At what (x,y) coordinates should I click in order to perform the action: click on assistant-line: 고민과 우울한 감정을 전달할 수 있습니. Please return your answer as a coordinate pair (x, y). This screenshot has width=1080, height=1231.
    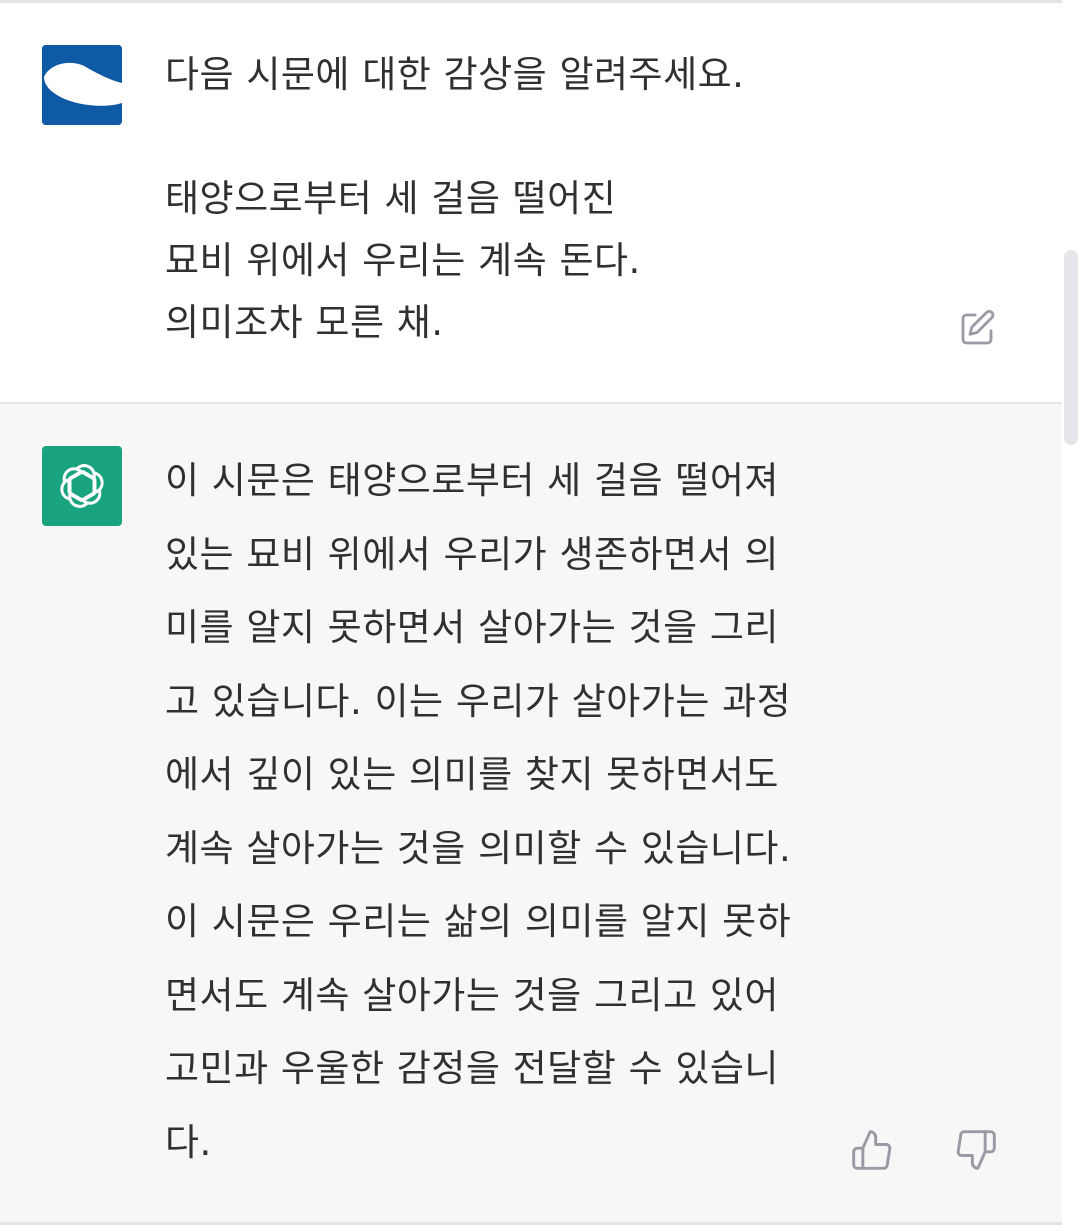
    Looking at the image, I should click on (472, 1068).